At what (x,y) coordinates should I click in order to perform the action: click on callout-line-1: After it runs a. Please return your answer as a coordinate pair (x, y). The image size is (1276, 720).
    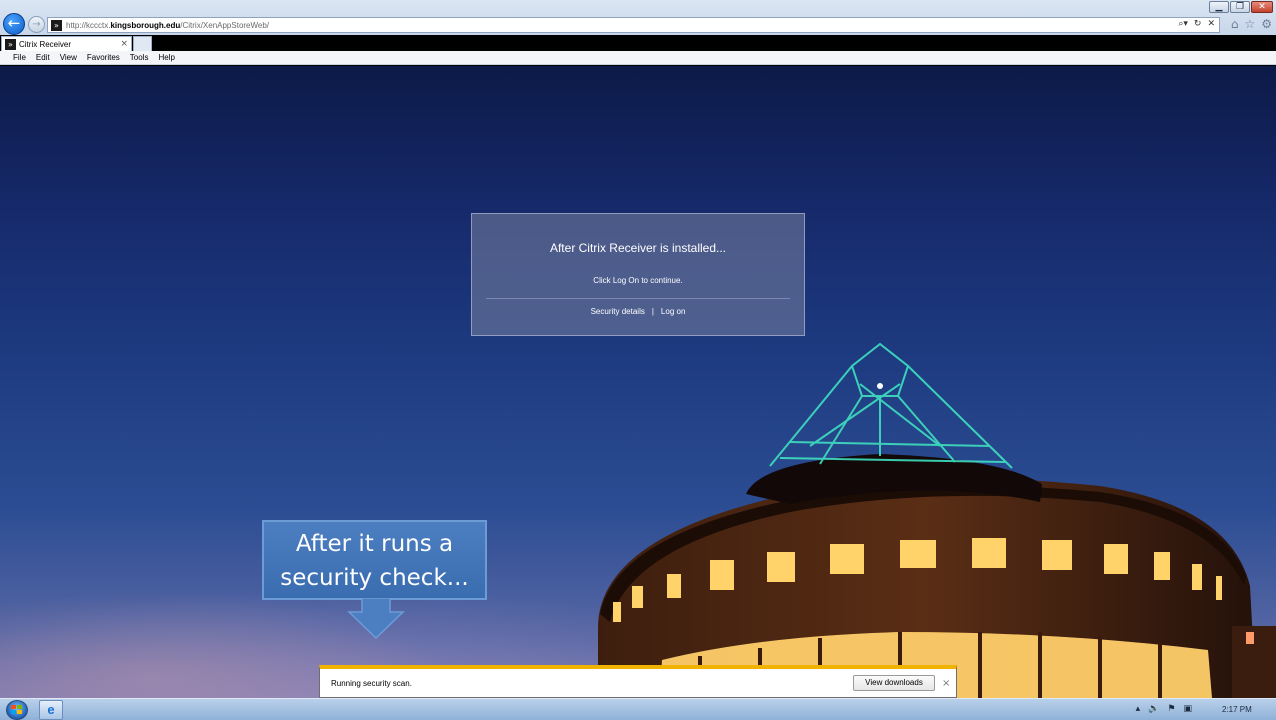
    Looking at the image, I should click on (374, 544).